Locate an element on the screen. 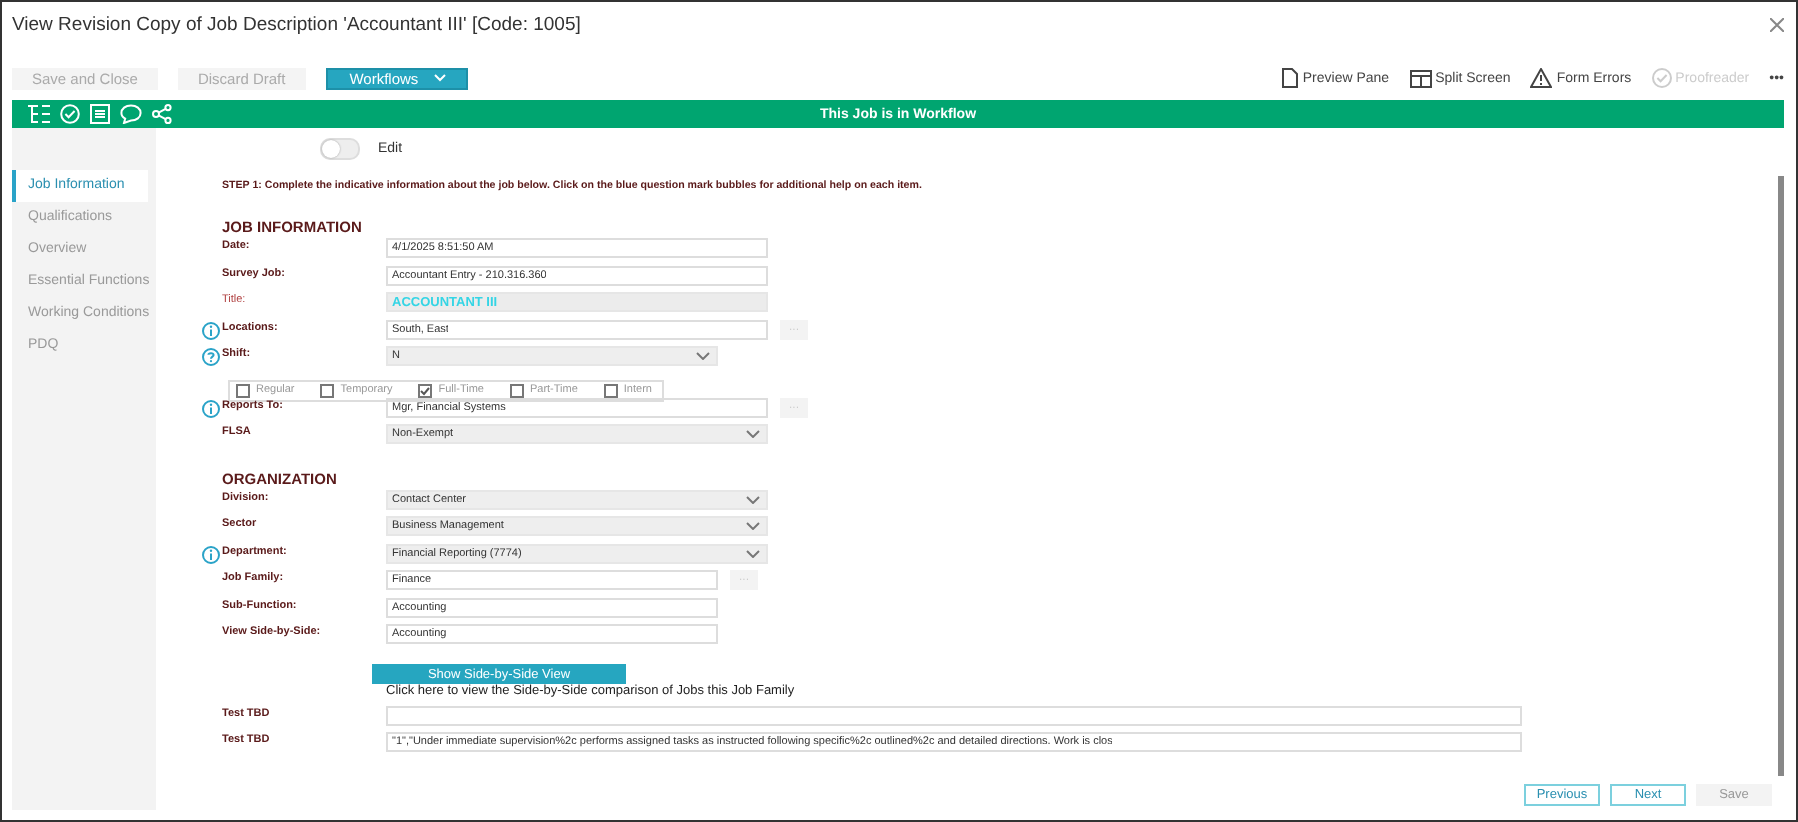 This screenshot has width=1798, height=822. page-icon is located at coordinates (1290, 78).